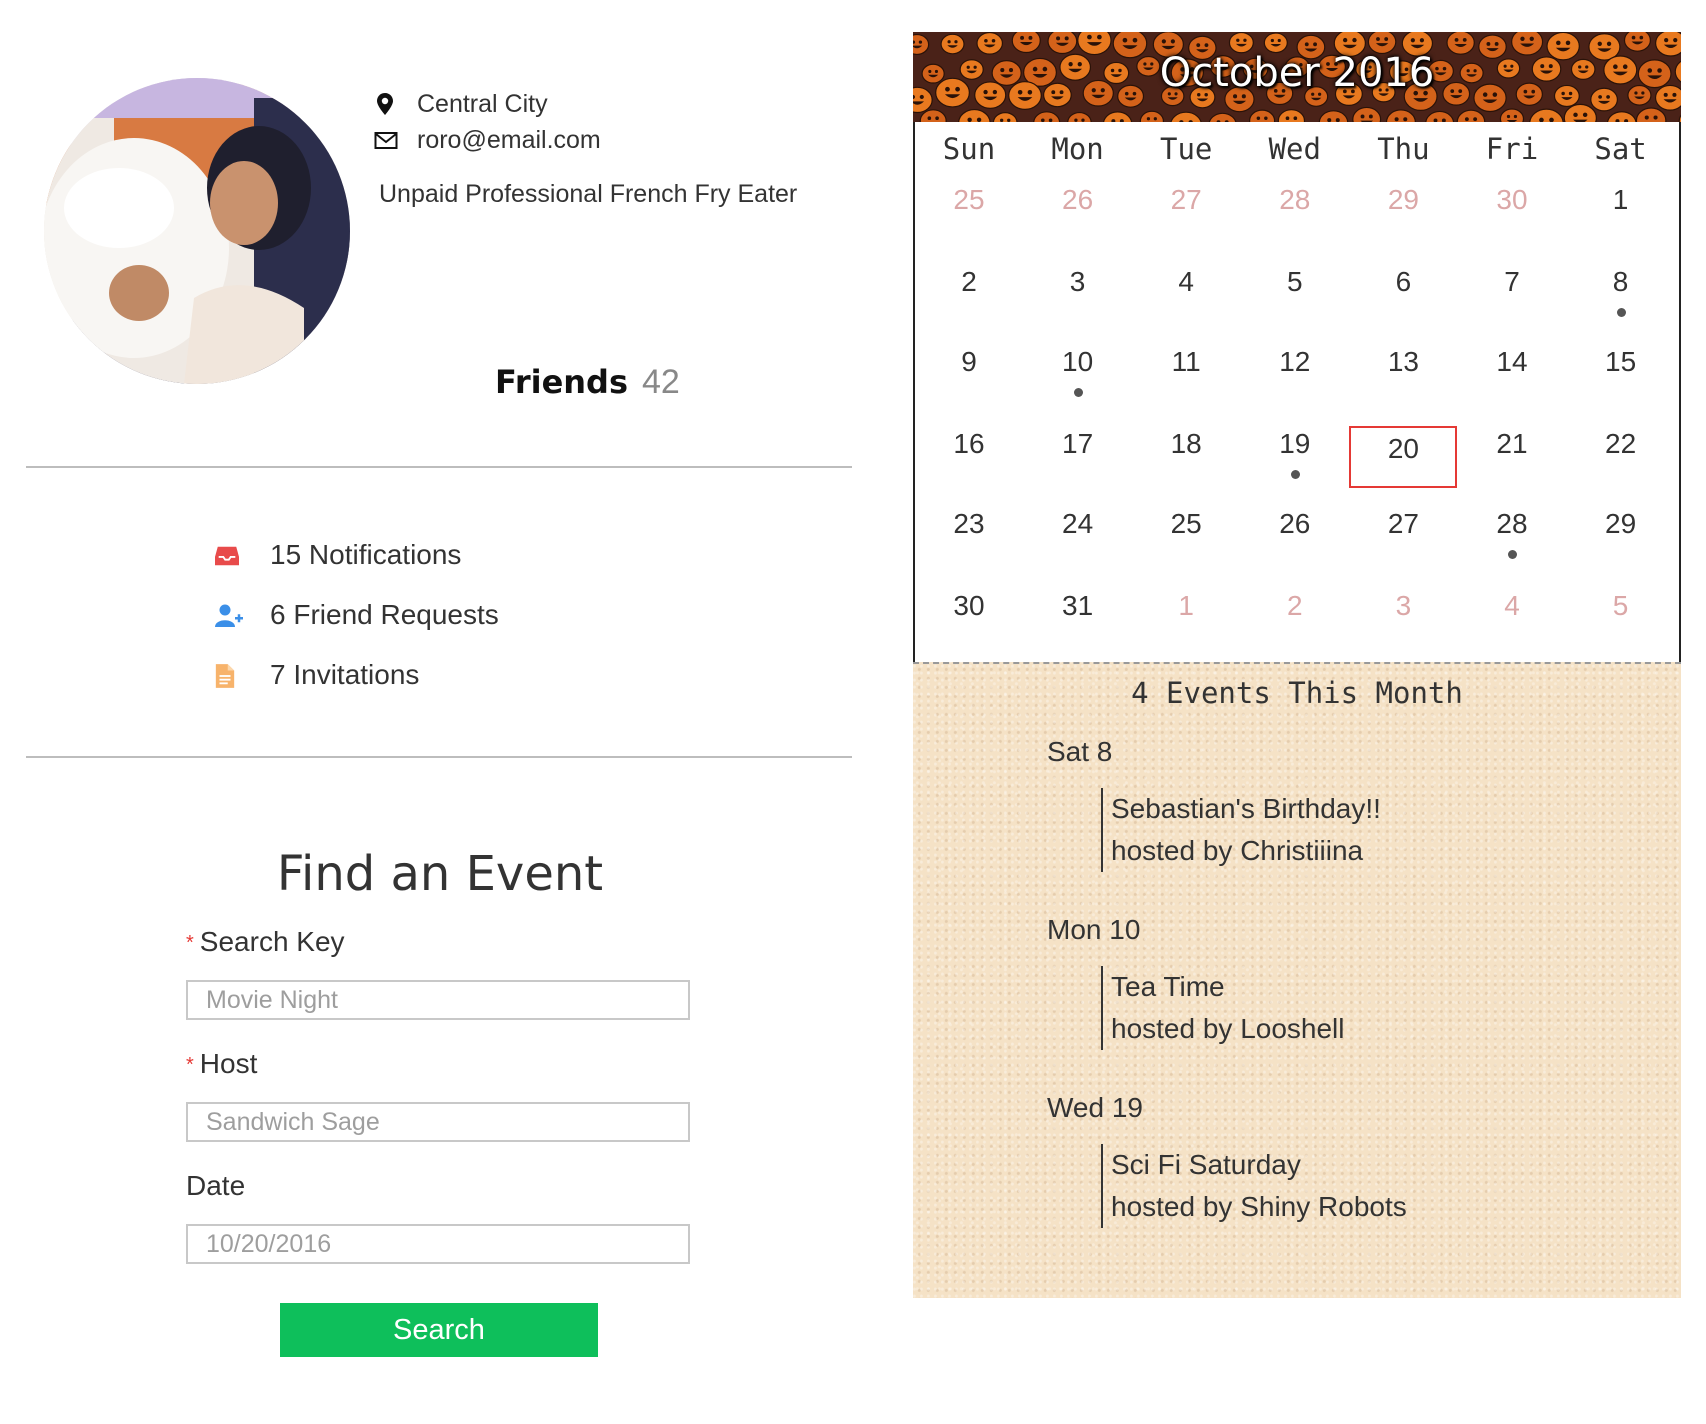 This screenshot has height=1424, width=1706. Describe the element at coordinates (1621, 523) in the screenshot. I see `day-number: 29` at that location.